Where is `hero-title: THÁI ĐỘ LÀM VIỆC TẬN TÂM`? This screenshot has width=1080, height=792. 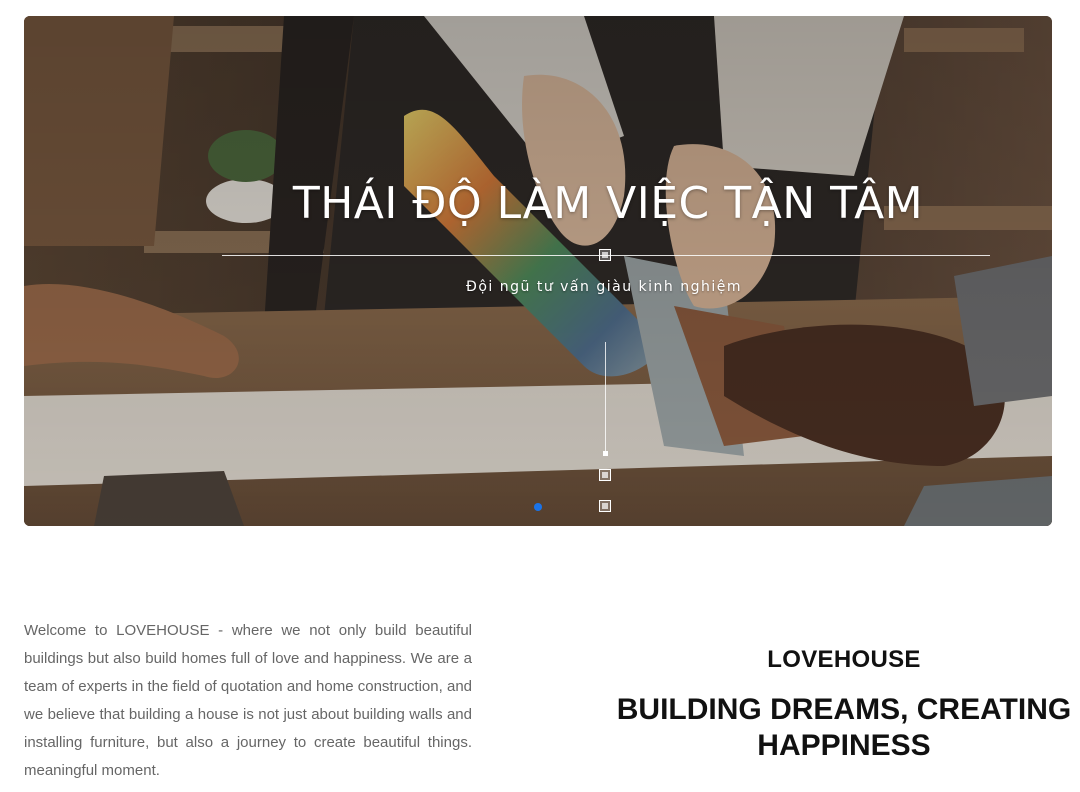 hero-title: THÁI ĐỘ LÀM VIỆC TẬN TÂM is located at coordinates (608, 203).